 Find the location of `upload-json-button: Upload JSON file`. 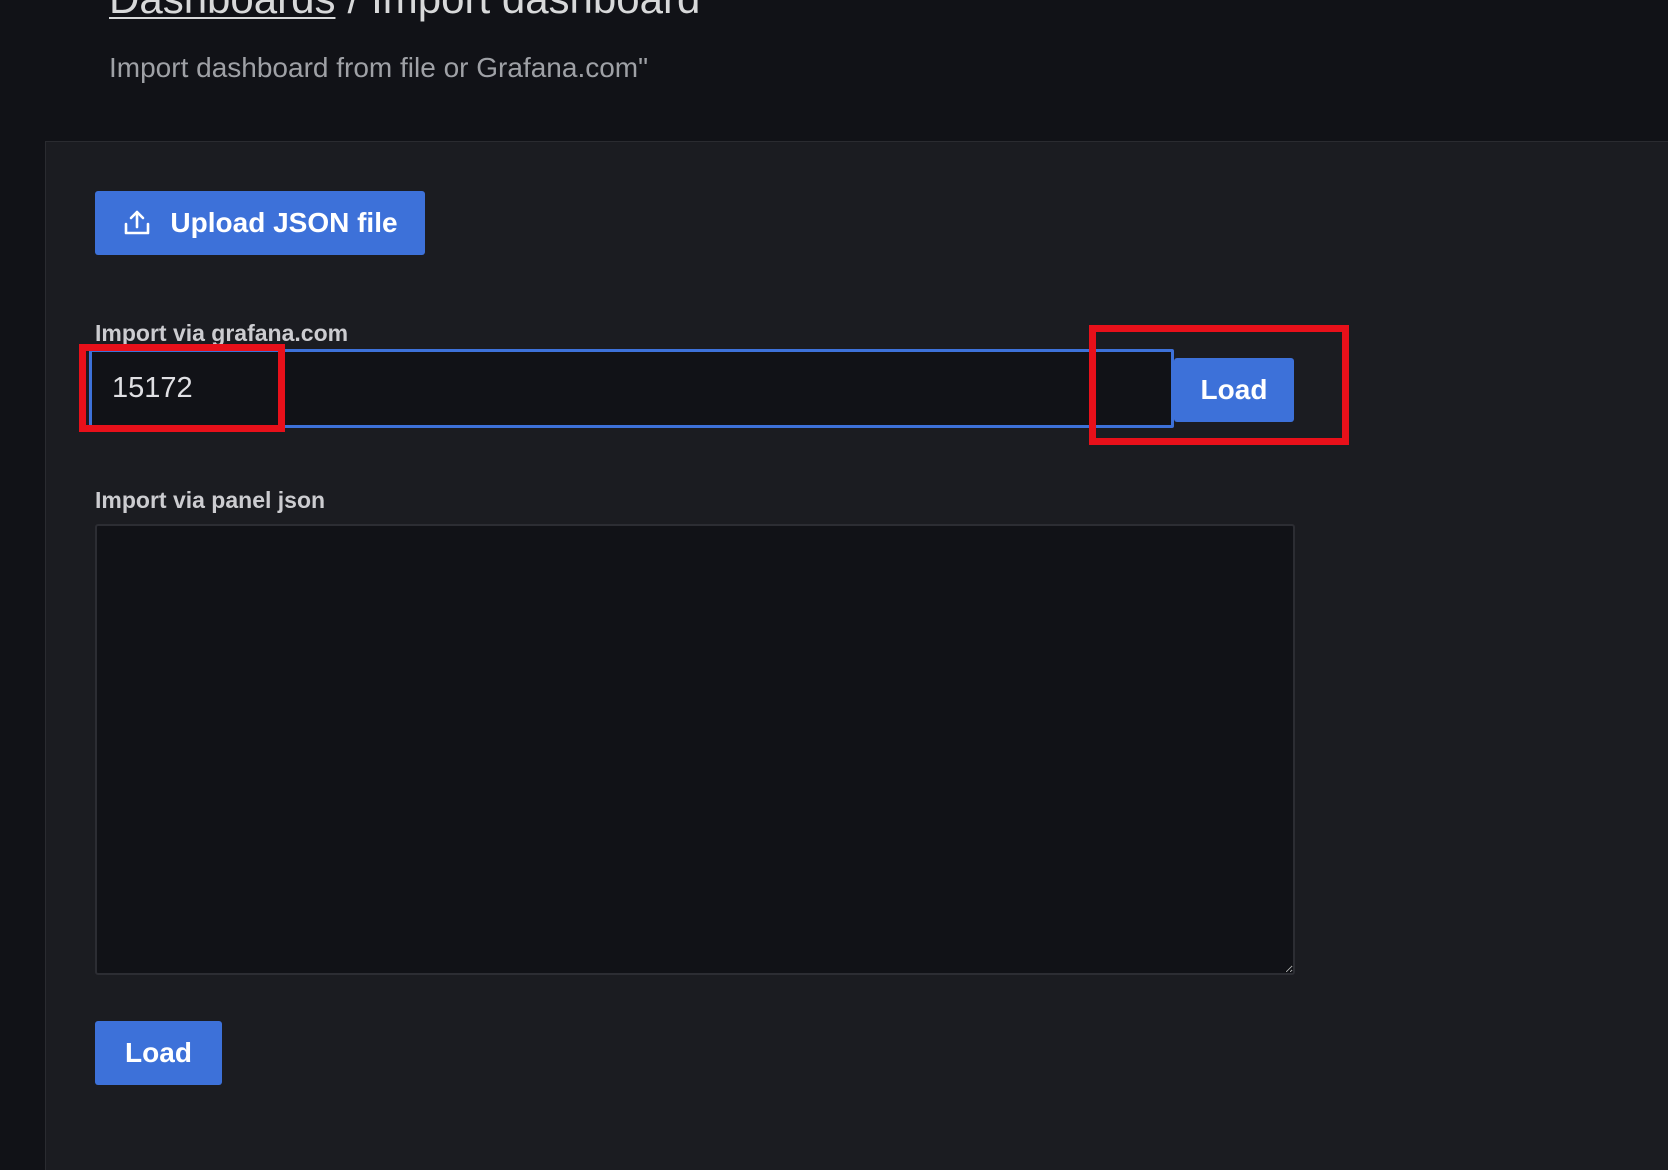

upload-json-button: Upload JSON file is located at coordinates (260, 223).